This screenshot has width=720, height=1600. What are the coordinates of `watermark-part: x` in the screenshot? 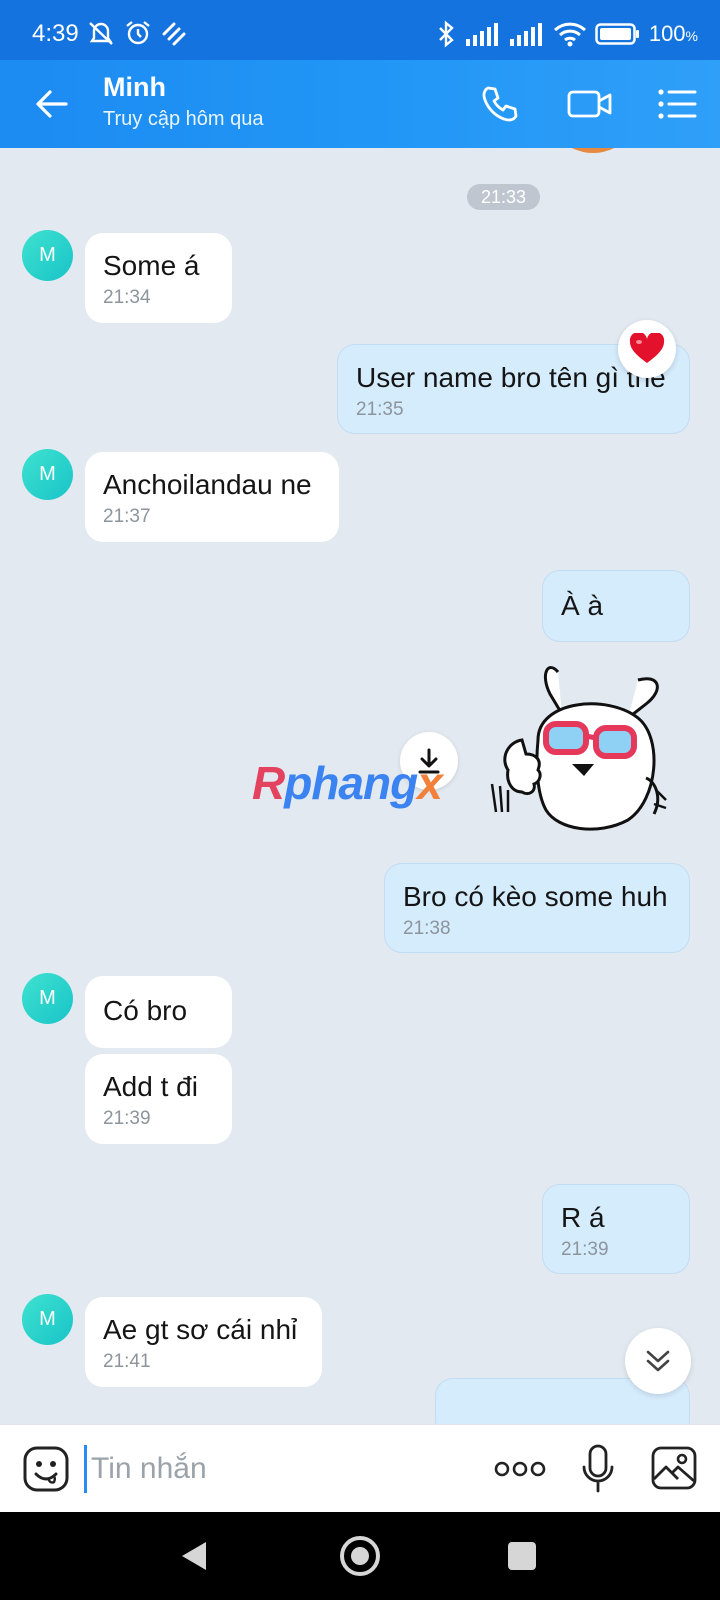 It's located at (430, 783).